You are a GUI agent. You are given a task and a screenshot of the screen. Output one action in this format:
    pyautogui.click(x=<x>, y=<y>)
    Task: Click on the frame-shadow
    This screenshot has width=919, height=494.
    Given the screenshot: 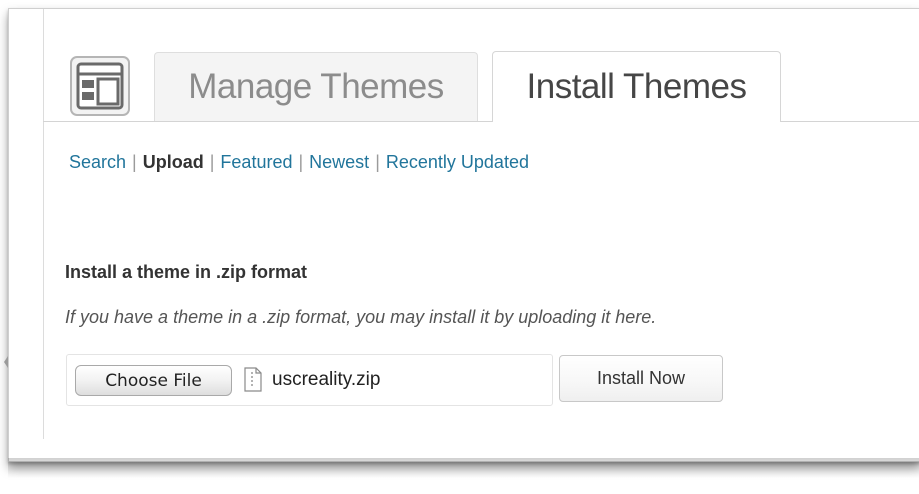 What is the action you would take?
    pyautogui.click(x=463, y=468)
    